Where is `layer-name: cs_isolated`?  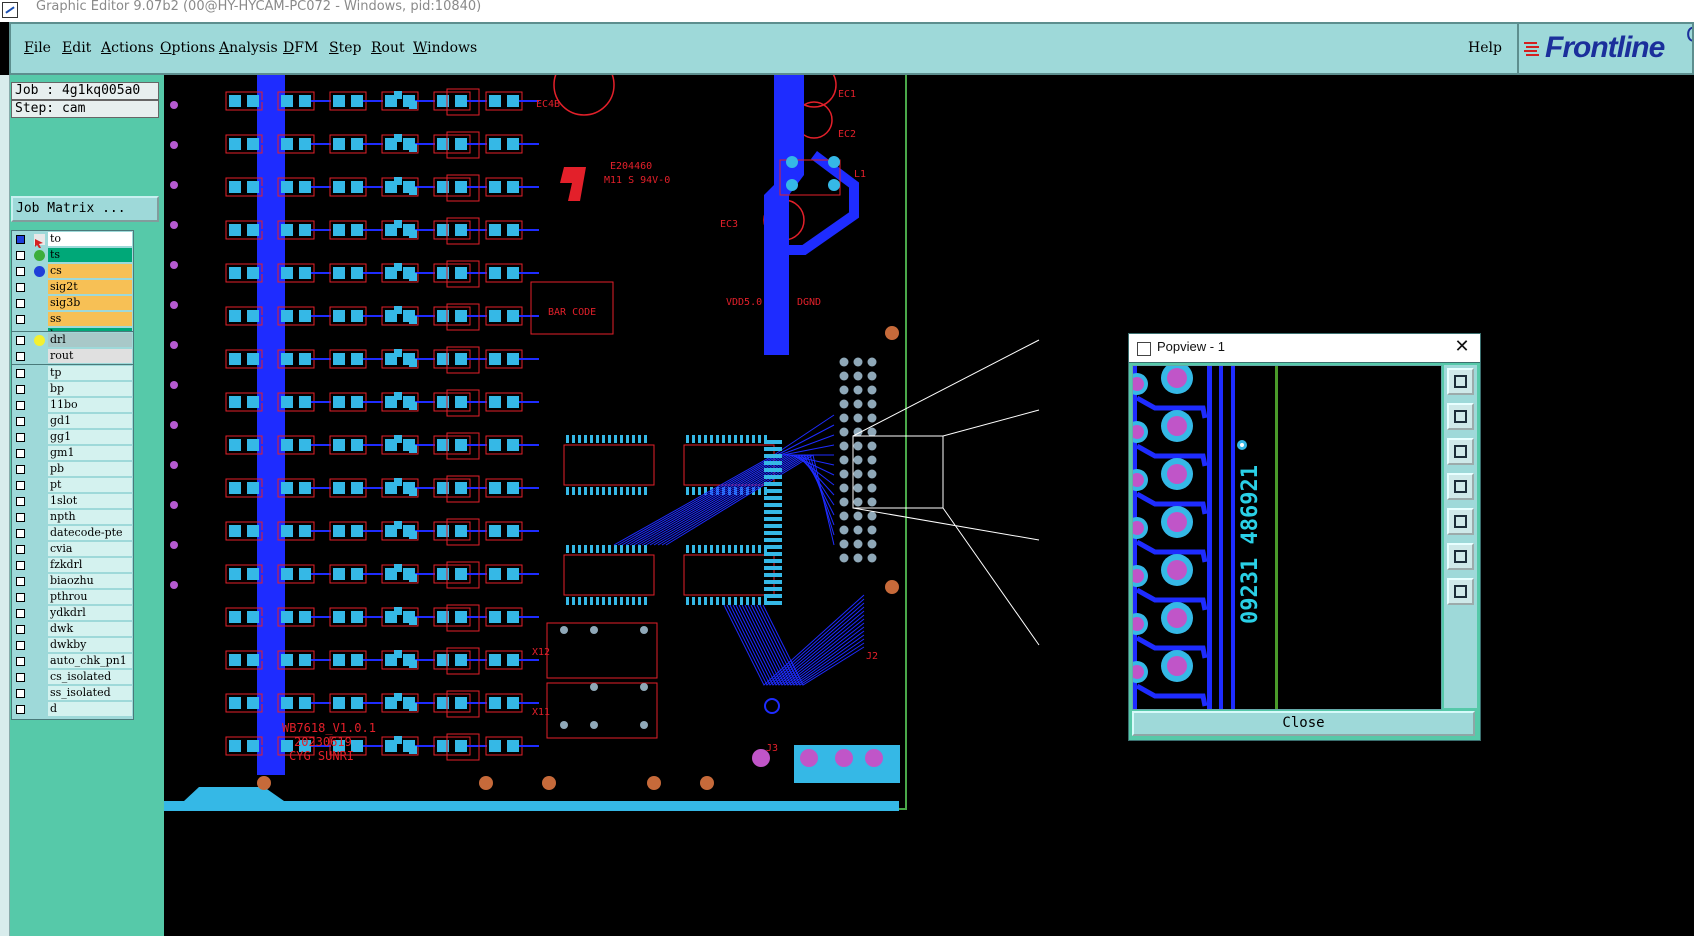 layer-name: cs_isolated is located at coordinates (90, 677).